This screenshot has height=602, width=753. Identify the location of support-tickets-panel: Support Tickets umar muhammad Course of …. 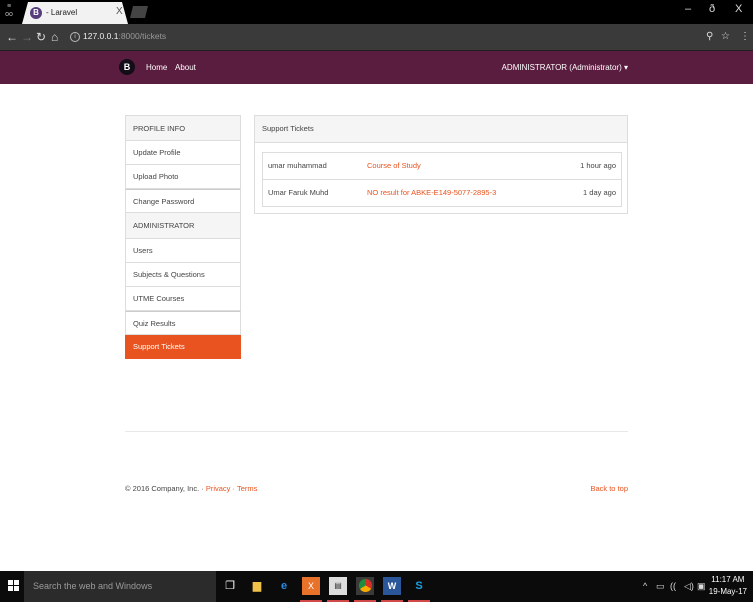
(441, 164).